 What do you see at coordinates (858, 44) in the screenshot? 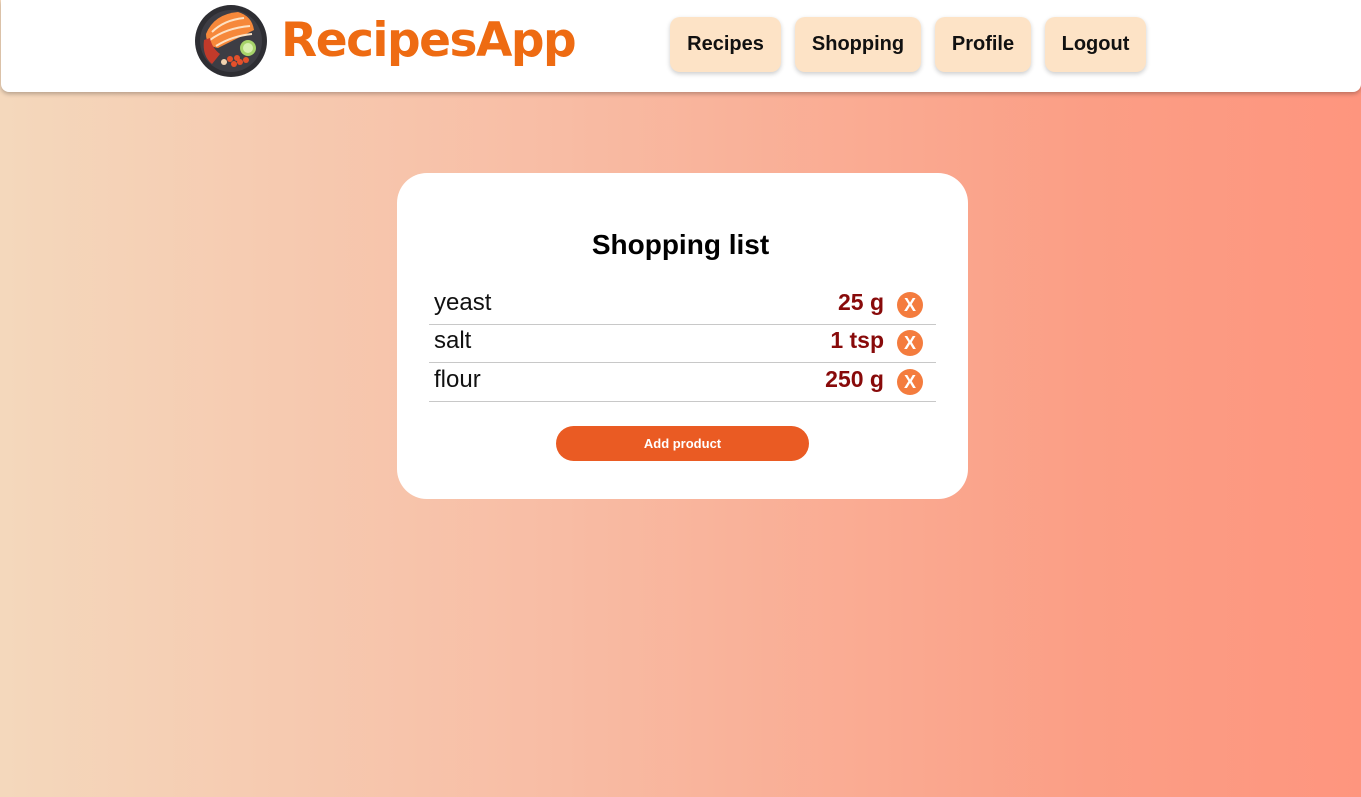
I see `nav-shopping-button: Shopping` at bounding box center [858, 44].